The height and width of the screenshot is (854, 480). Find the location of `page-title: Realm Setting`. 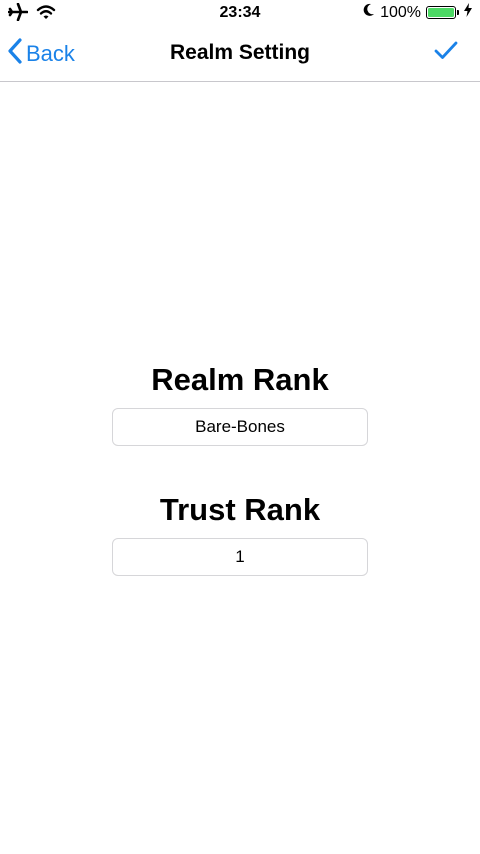

page-title: Realm Setting is located at coordinates (240, 52).